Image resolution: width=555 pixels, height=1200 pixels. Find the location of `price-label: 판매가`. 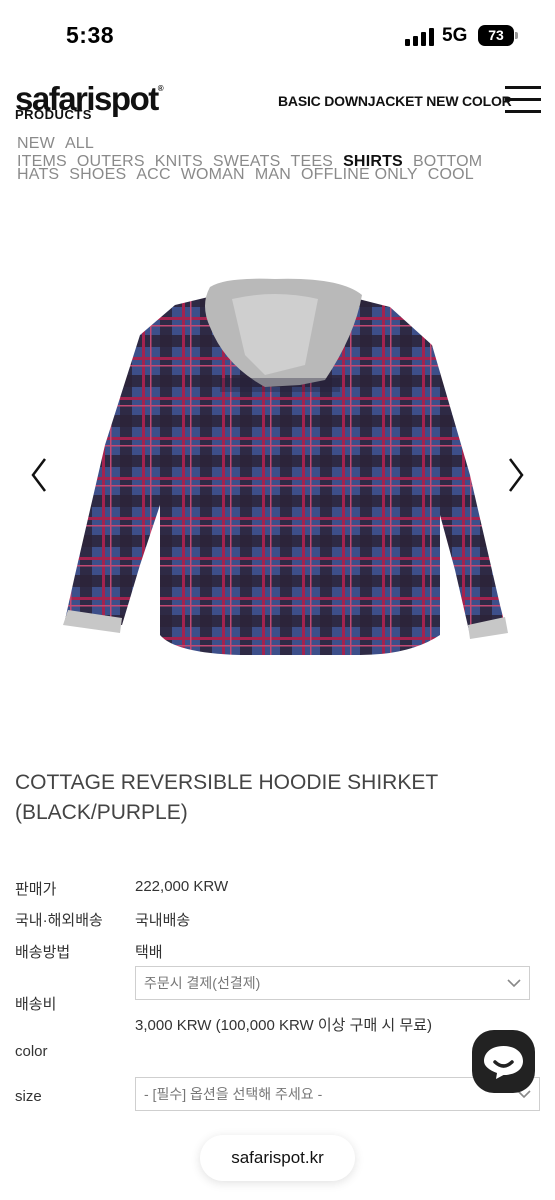

price-label: 판매가 is located at coordinates (36, 889).